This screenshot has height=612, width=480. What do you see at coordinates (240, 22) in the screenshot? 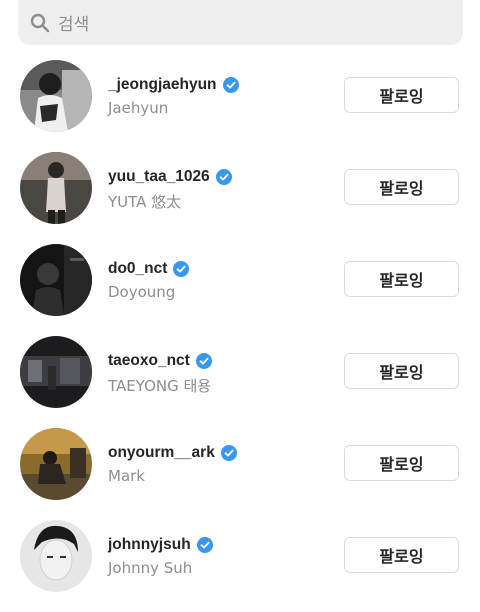
I see `search-bar: 검색` at bounding box center [240, 22].